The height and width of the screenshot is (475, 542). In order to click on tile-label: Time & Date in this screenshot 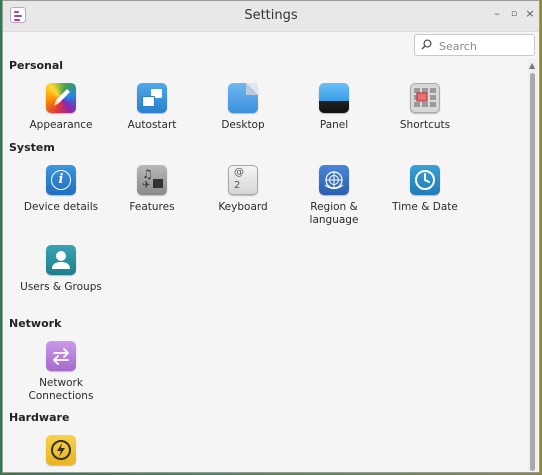, I will do `click(425, 207)`.